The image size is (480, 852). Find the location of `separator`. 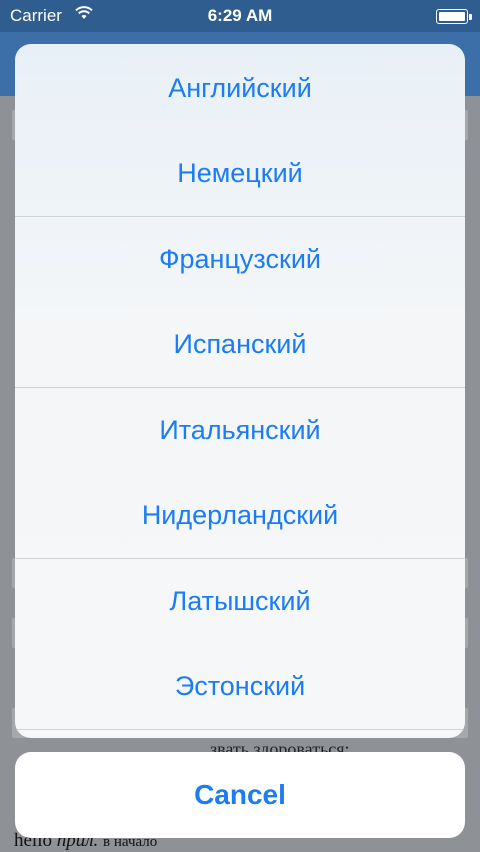

separator is located at coordinates (240, 729).